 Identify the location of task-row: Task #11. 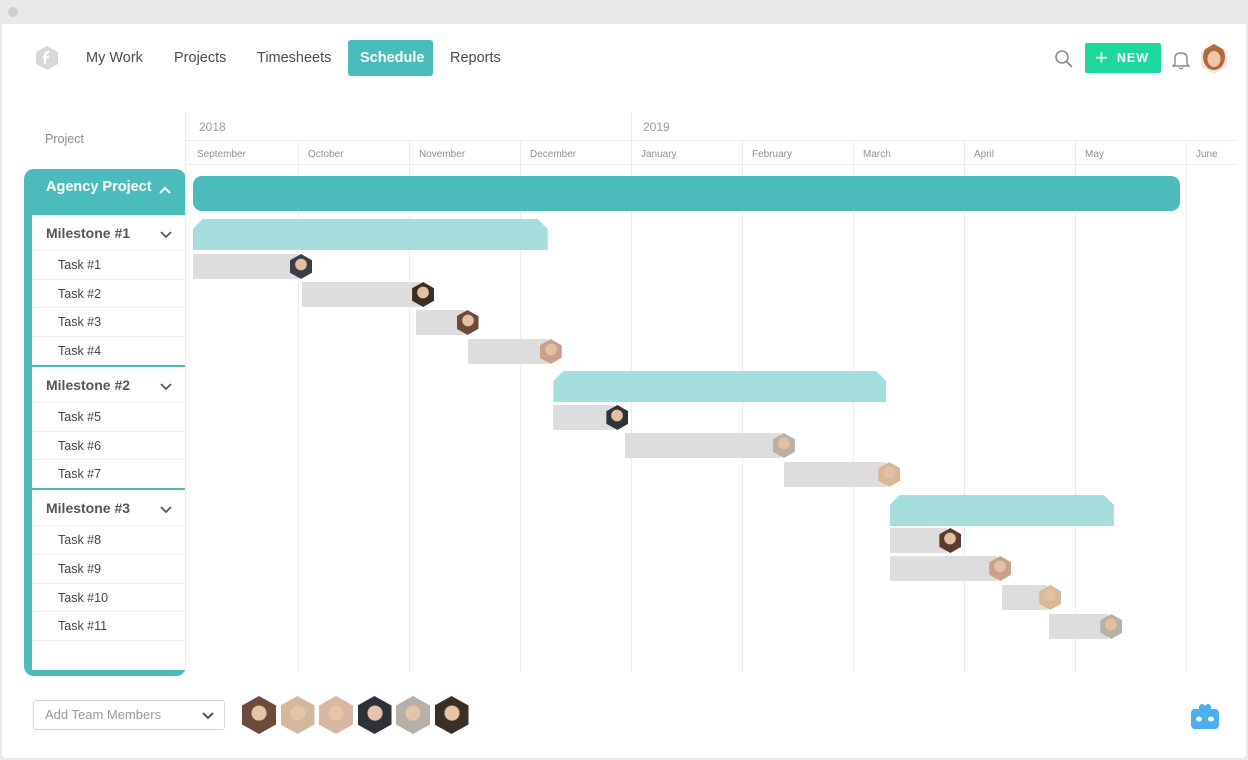
(109, 626).